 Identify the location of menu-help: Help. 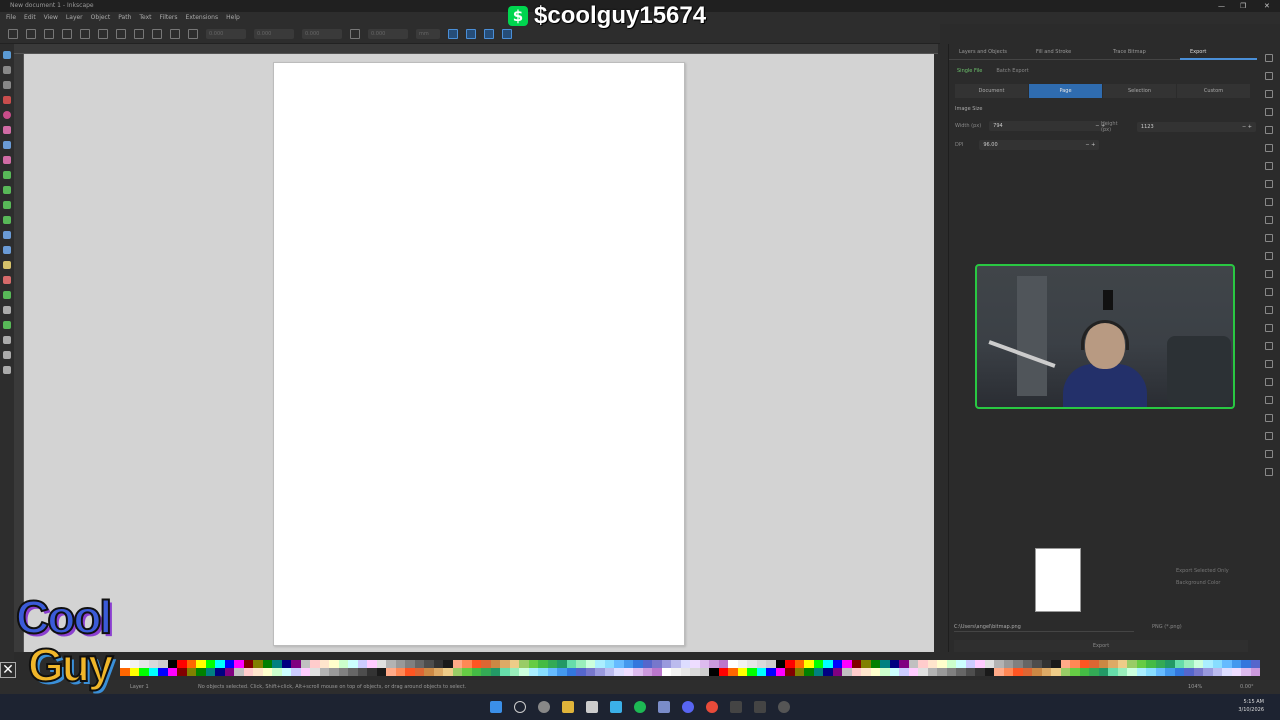
(233, 18).